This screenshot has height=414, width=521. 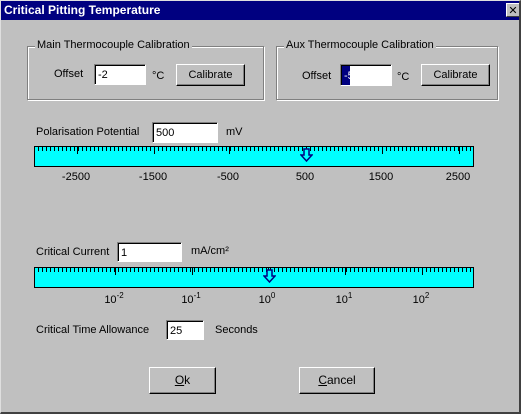 What do you see at coordinates (158, 76) in the screenshot?
I see `main-offset-unit: °C` at bounding box center [158, 76].